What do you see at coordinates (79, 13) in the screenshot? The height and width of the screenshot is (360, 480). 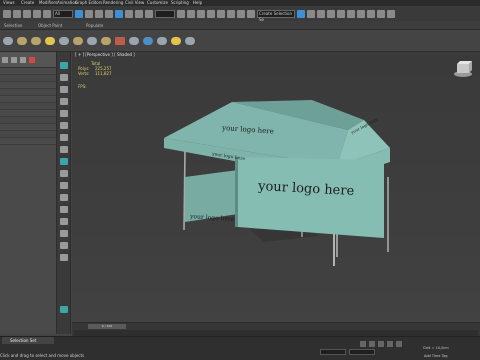 I see `select-object-icon` at bounding box center [79, 13].